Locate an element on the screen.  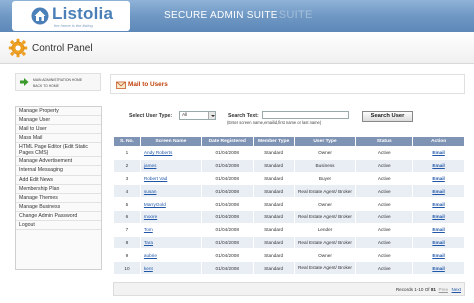
control-panel-bar: Control Panel is located at coordinates (237, 48).